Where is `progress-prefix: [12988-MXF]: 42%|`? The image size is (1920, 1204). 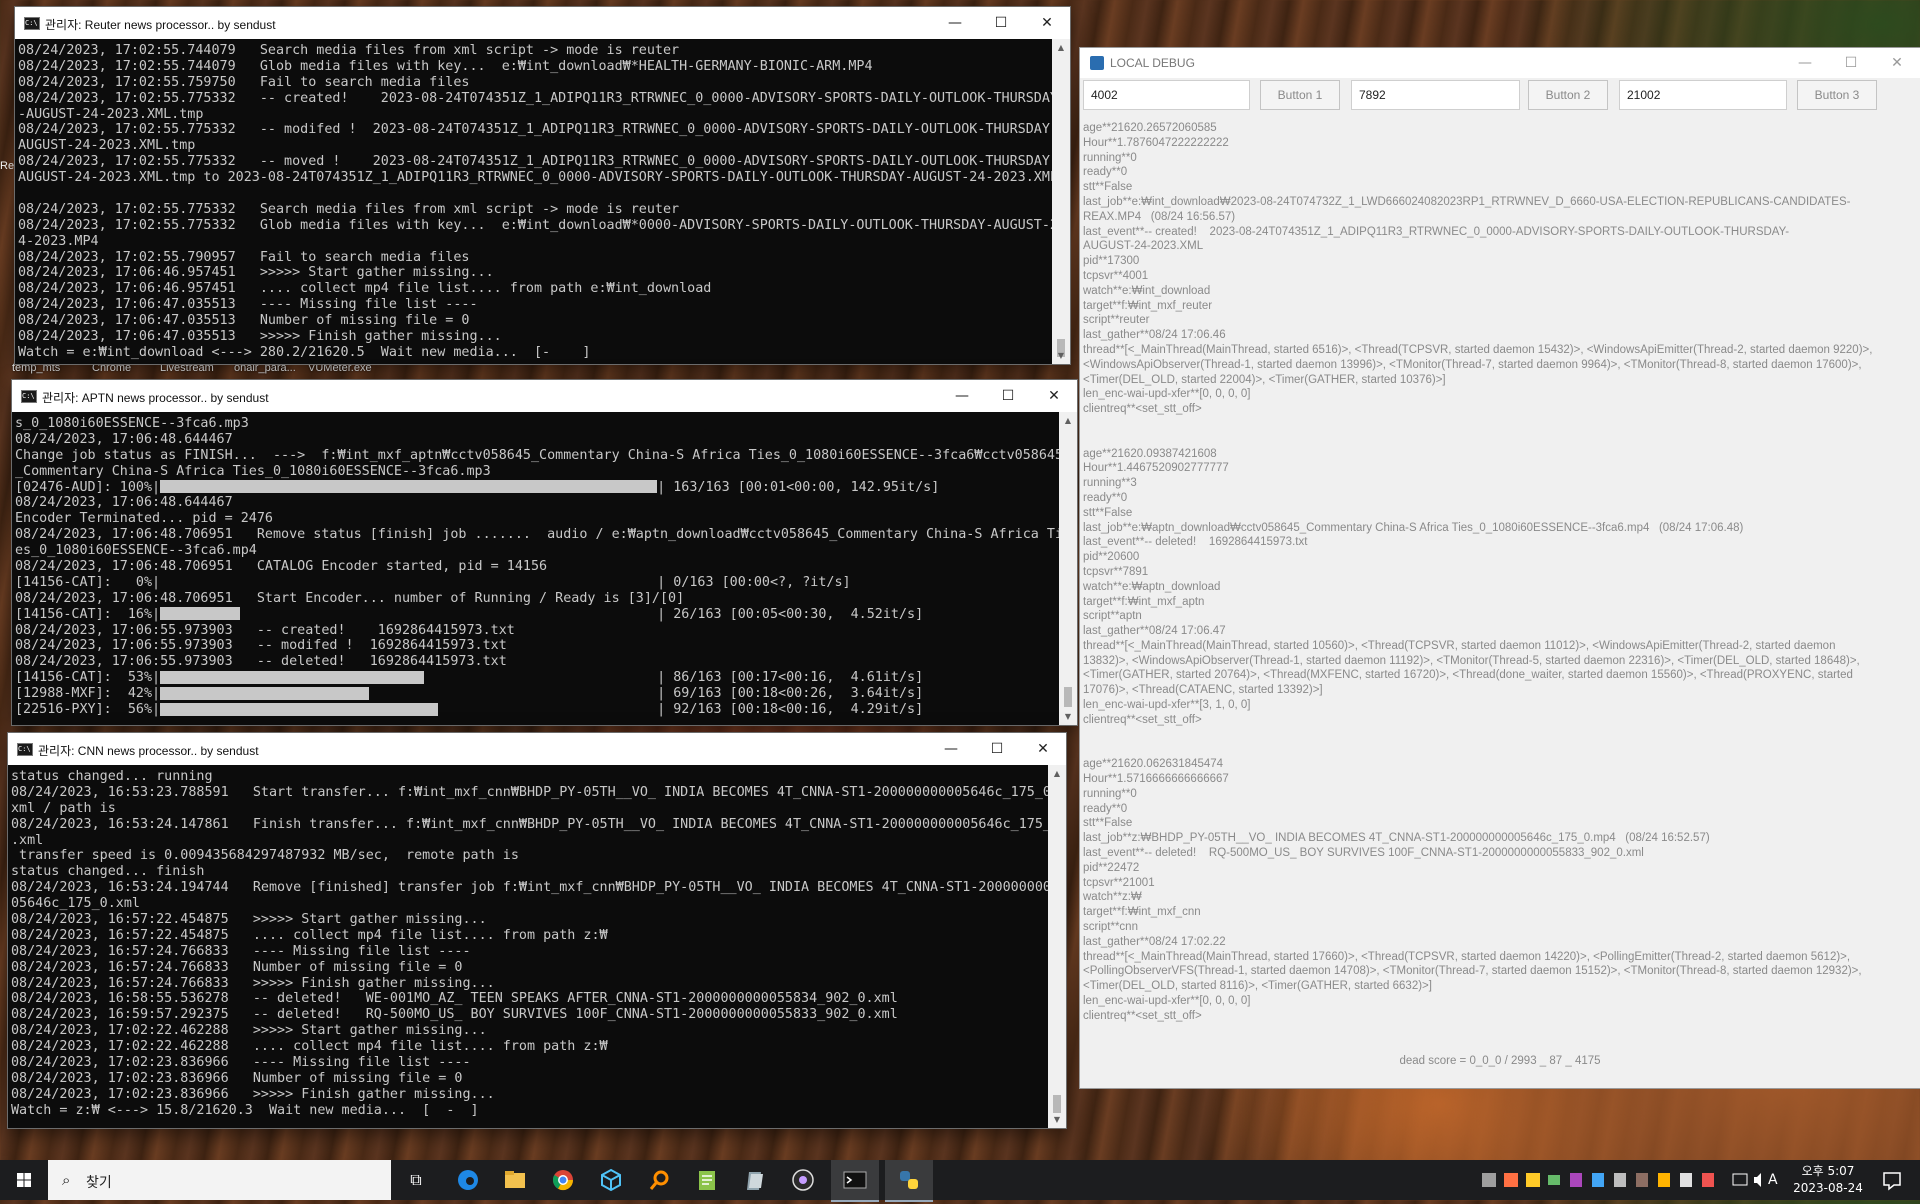 progress-prefix: [12988-MXF]: 42%| is located at coordinates (88, 694).